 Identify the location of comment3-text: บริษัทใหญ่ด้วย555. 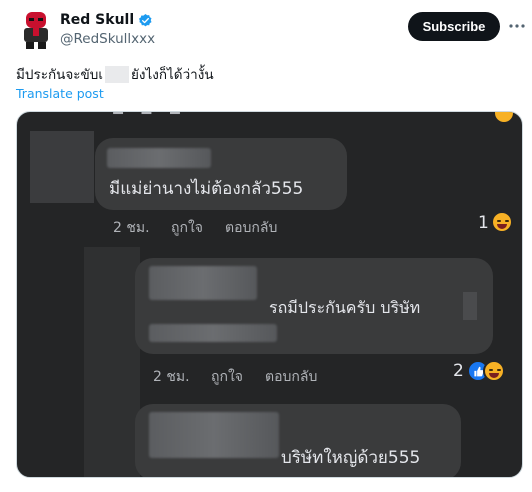
(351, 458).